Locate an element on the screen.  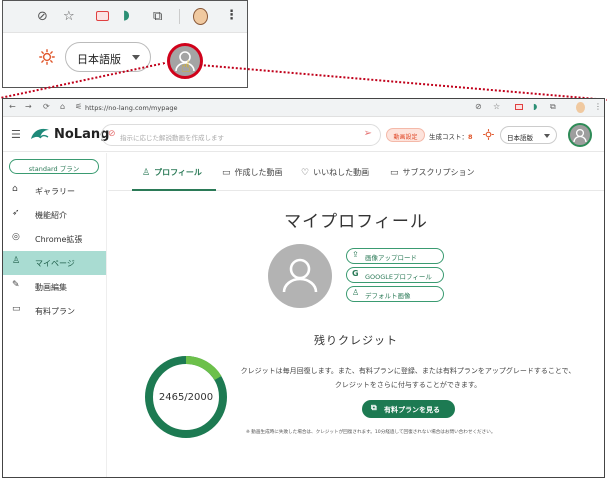
sidebar-item-label: 動画編集 is located at coordinates (51, 287).